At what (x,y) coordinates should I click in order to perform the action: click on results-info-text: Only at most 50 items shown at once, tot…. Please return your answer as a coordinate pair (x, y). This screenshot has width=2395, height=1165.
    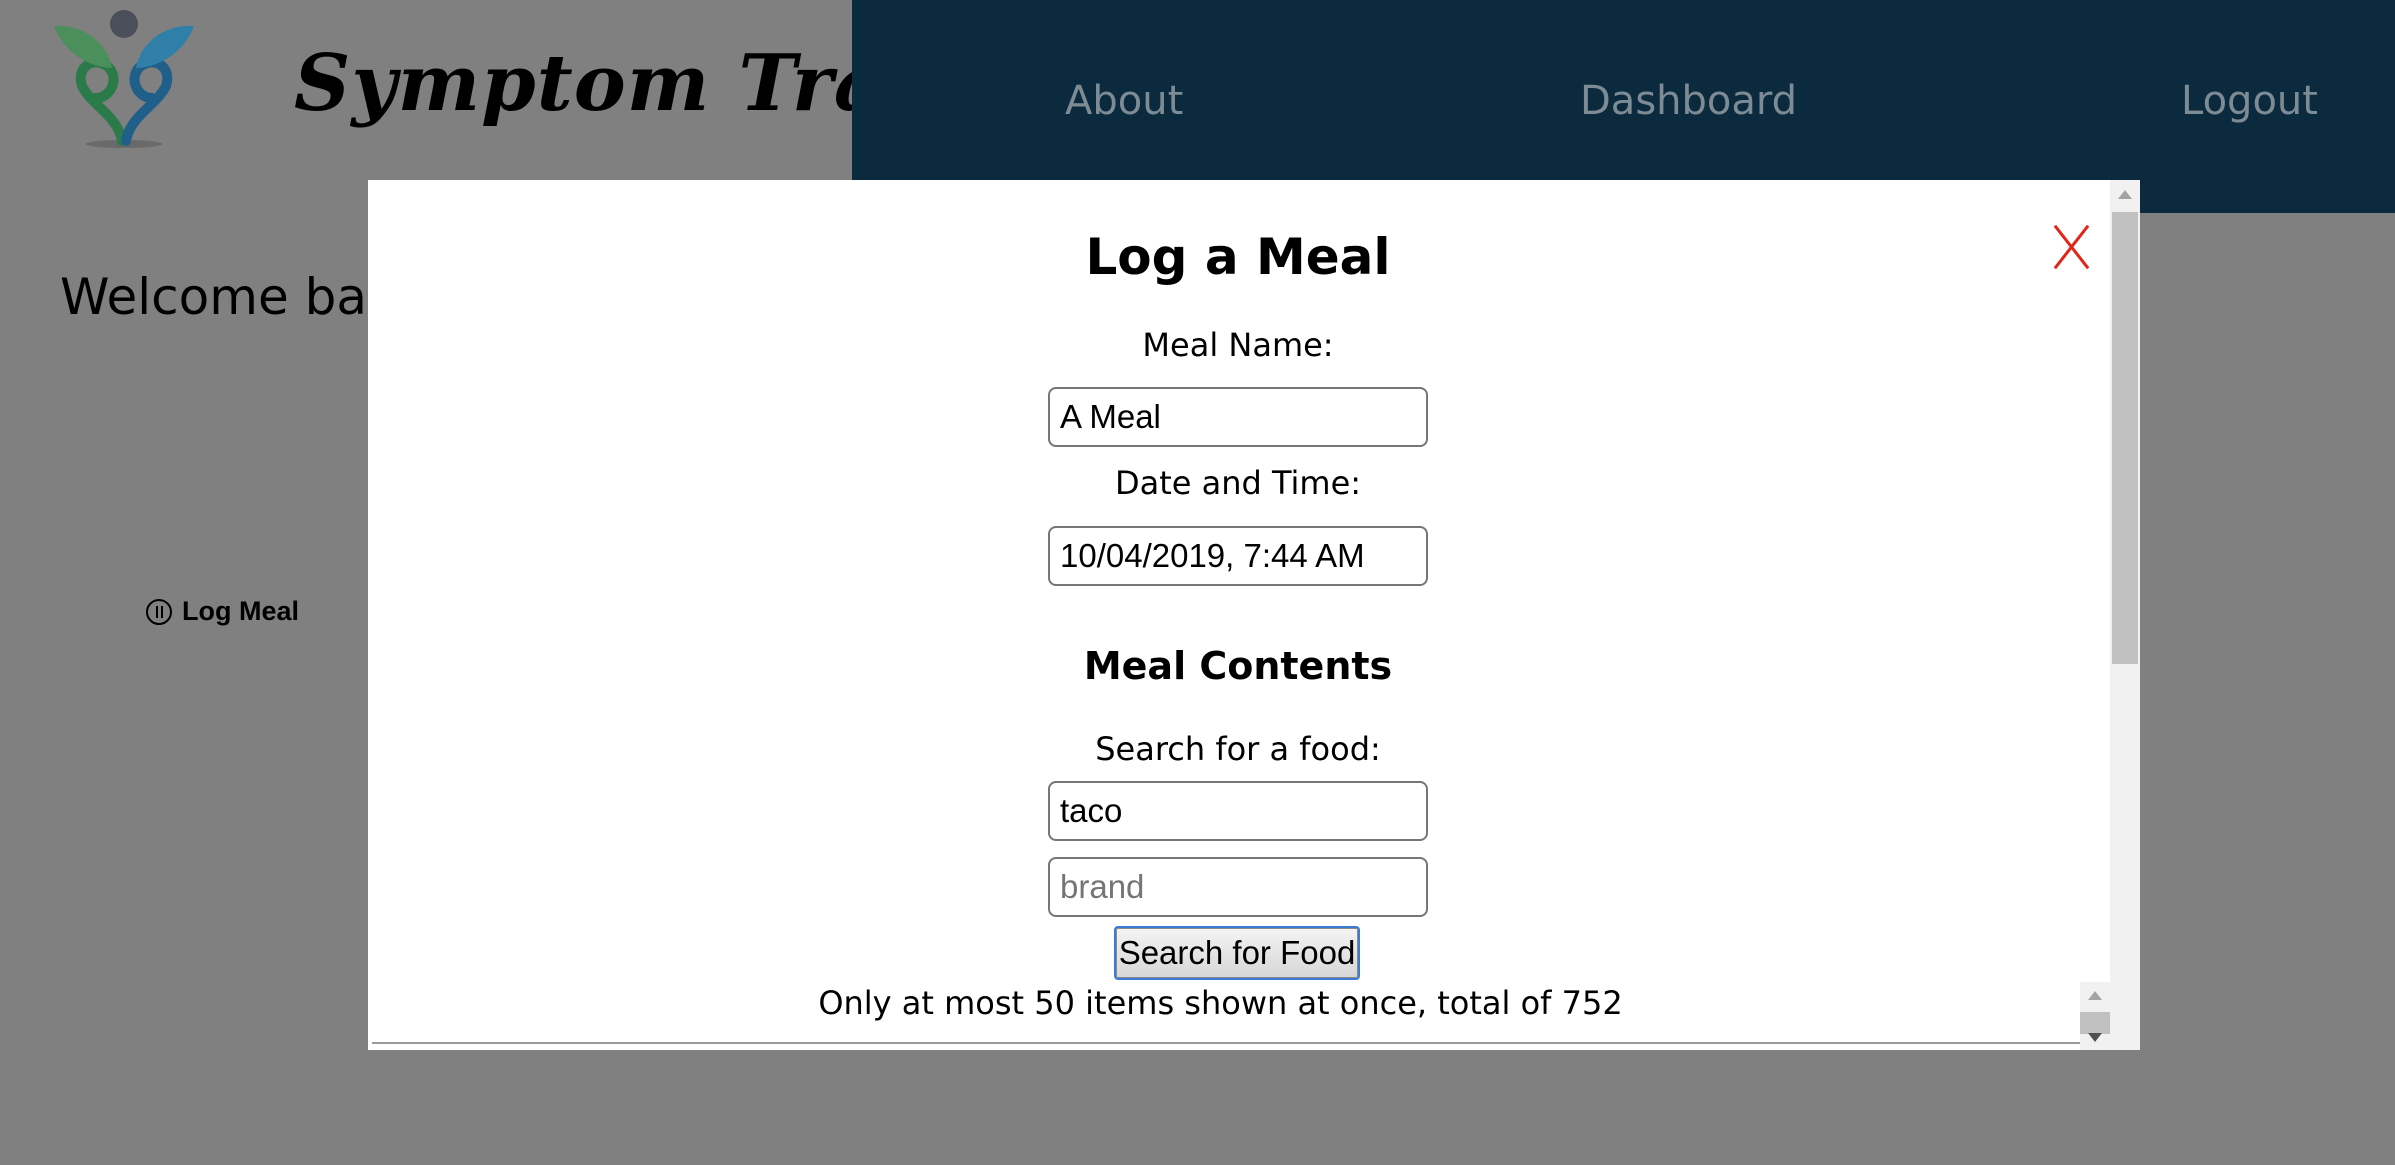
    Looking at the image, I should click on (1220, 1003).